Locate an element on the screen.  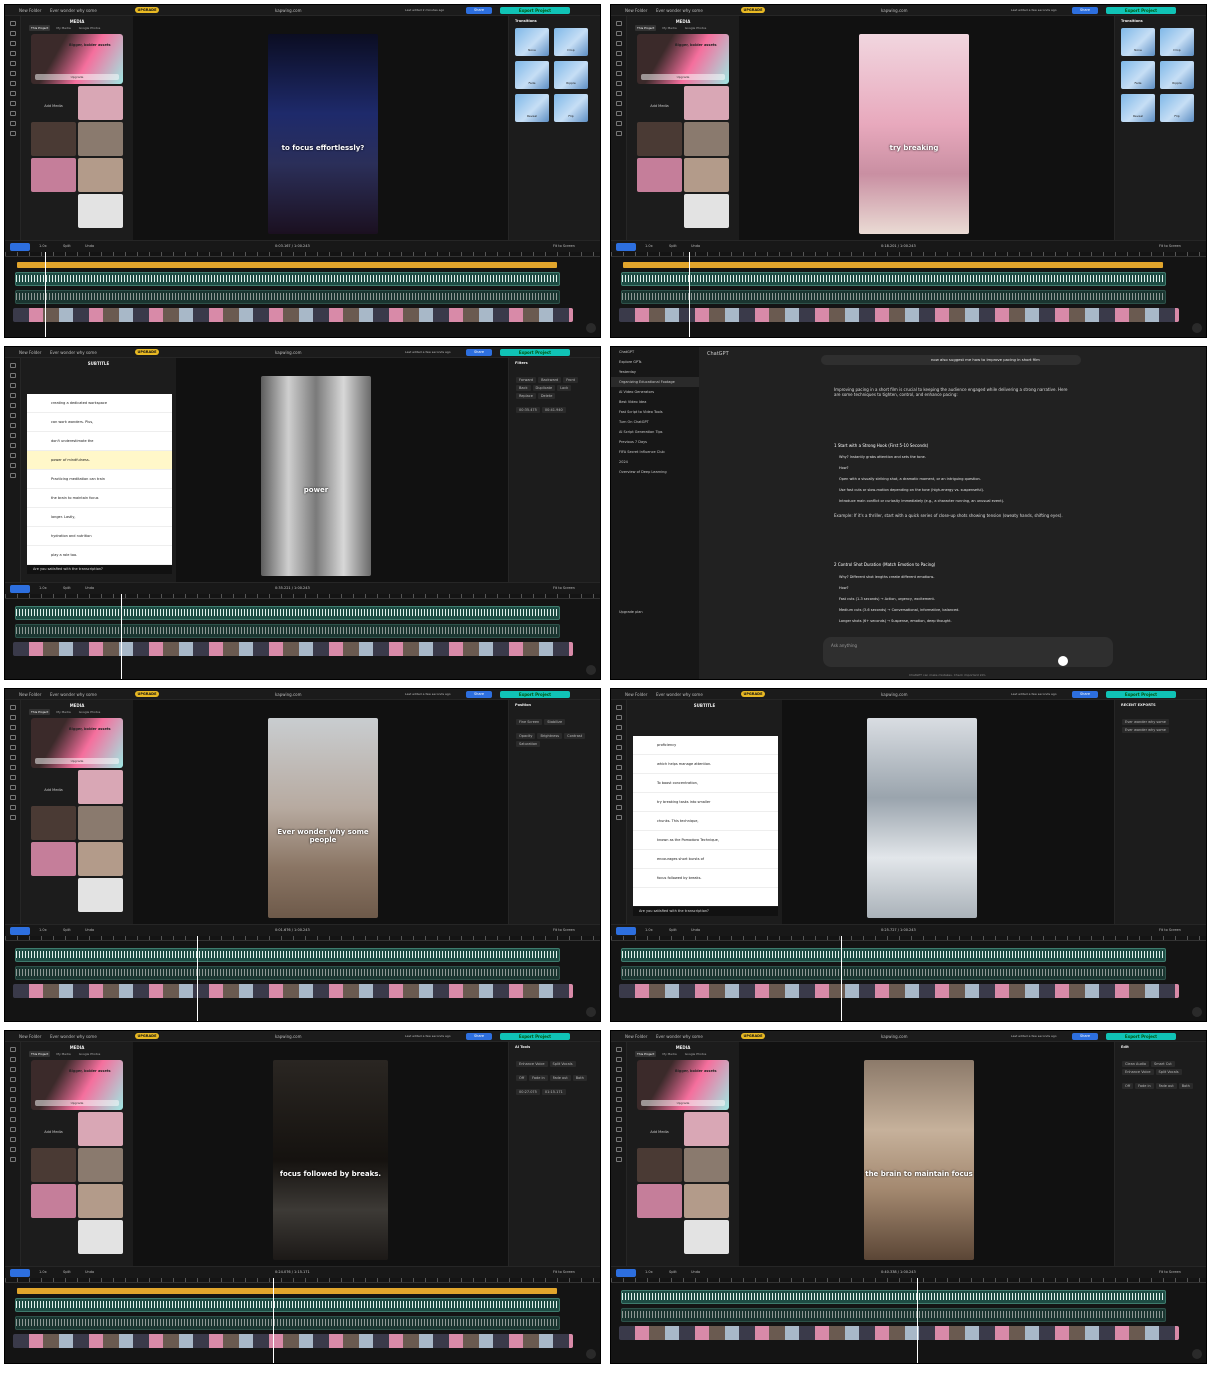
app-title: ChatGPT is located at coordinates (718, 354).